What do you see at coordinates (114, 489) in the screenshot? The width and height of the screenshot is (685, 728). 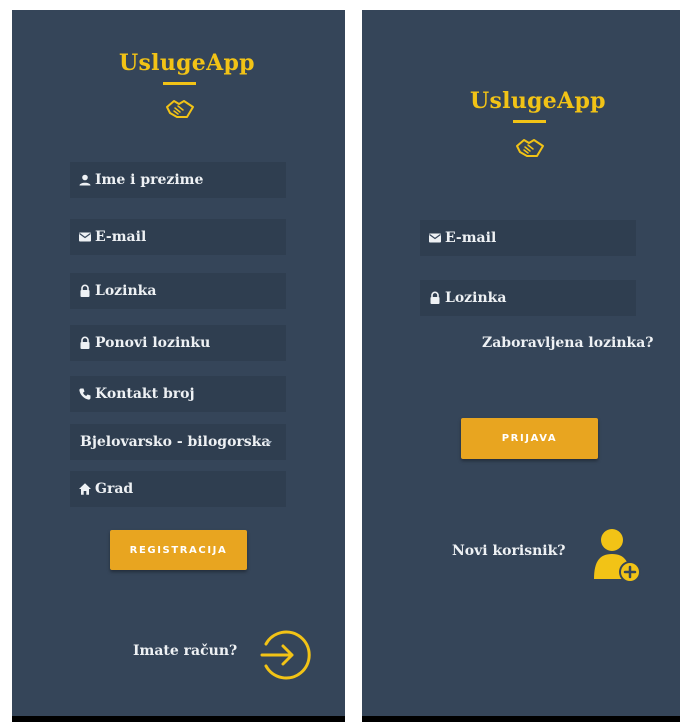 I see `city-placeholder: Grad` at bounding box center [114, 489].